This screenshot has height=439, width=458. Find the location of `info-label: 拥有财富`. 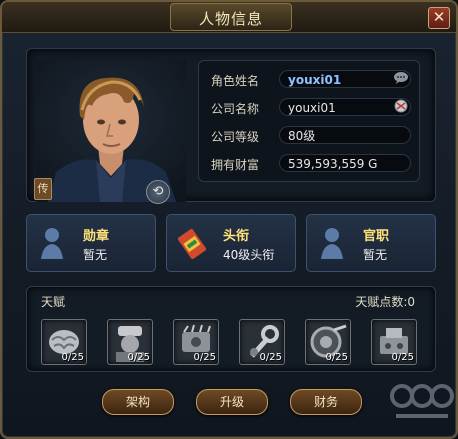

info-label: 拥有财富 is located at coordinates (235, 165).